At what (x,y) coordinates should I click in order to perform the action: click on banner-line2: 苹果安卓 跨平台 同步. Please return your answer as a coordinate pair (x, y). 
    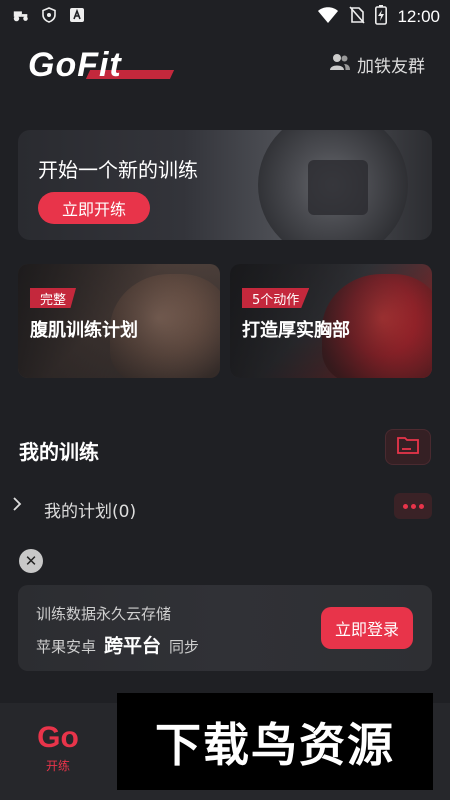
    Looking at the image, I should click on (117, 644).